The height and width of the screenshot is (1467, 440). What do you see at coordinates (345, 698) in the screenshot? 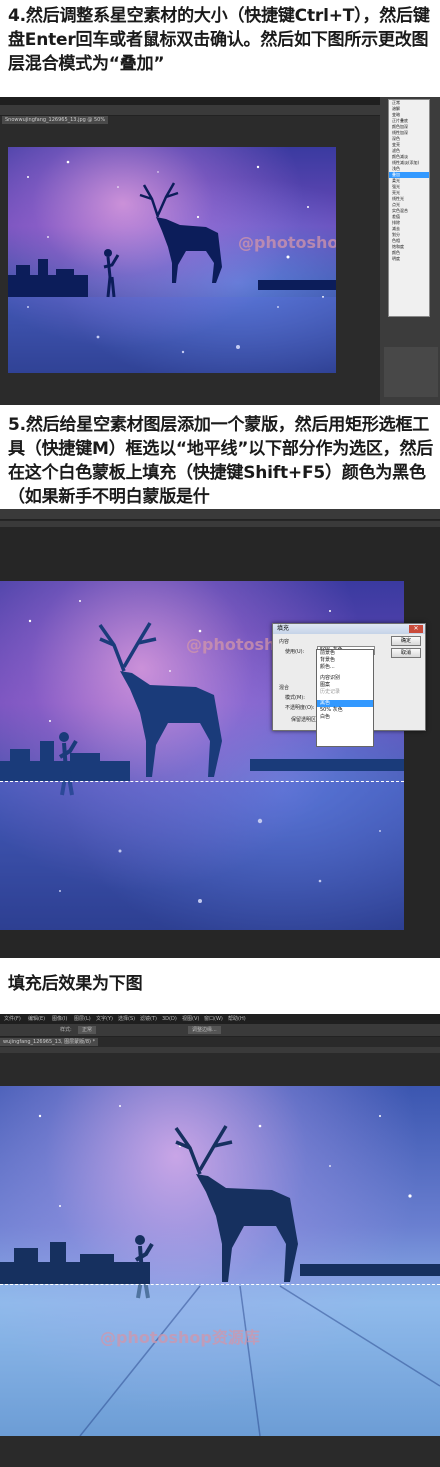
I see `use-dropdown-list: 前景色 背景色 颜色... 内容识别 图案 历史记录 黑色 50% 灰色 白色` at bounding box center [345, 698].